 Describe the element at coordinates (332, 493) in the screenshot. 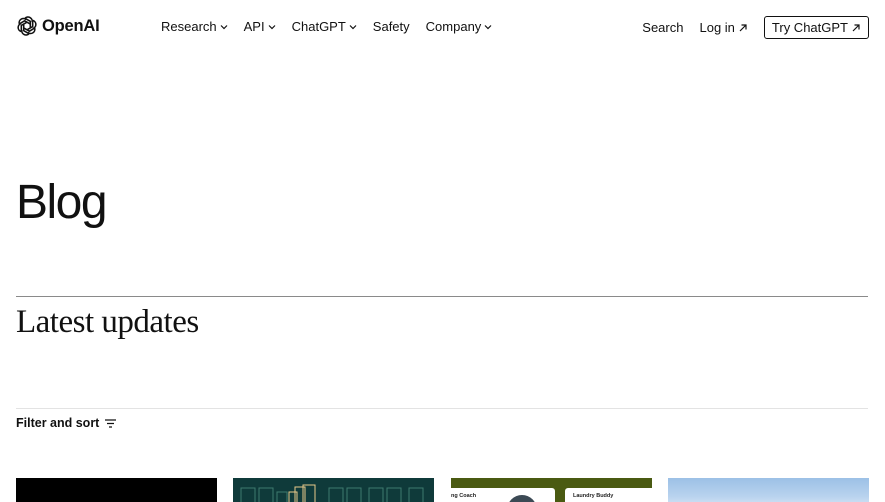

I see `bar-pattern-image` at that location.